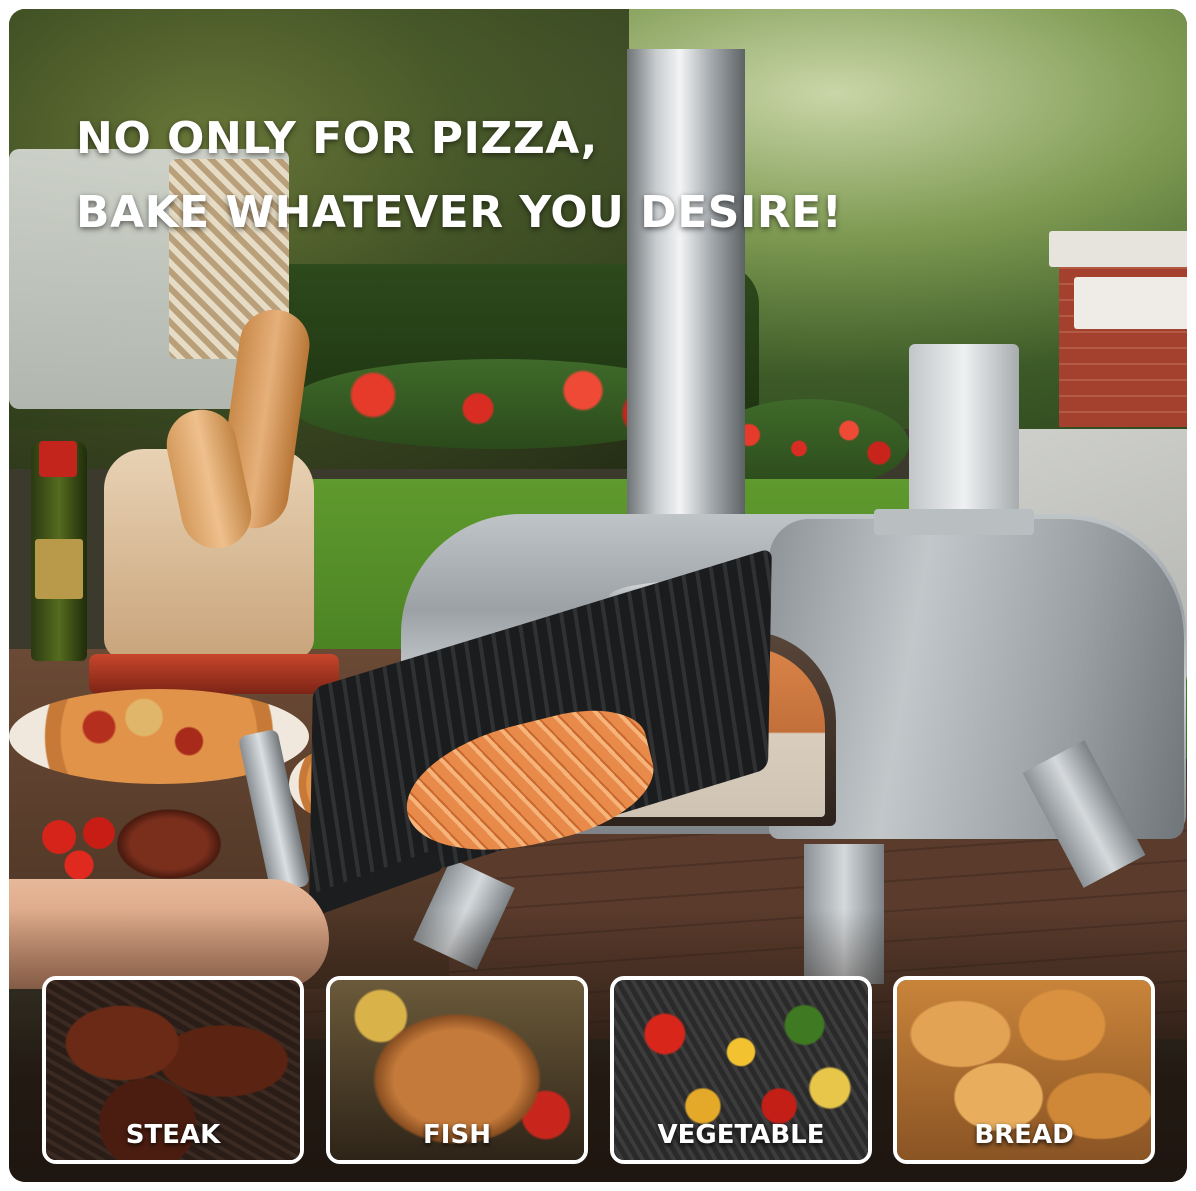  I want to click on food-card-bread: BREAD, so click(1024, 1070).